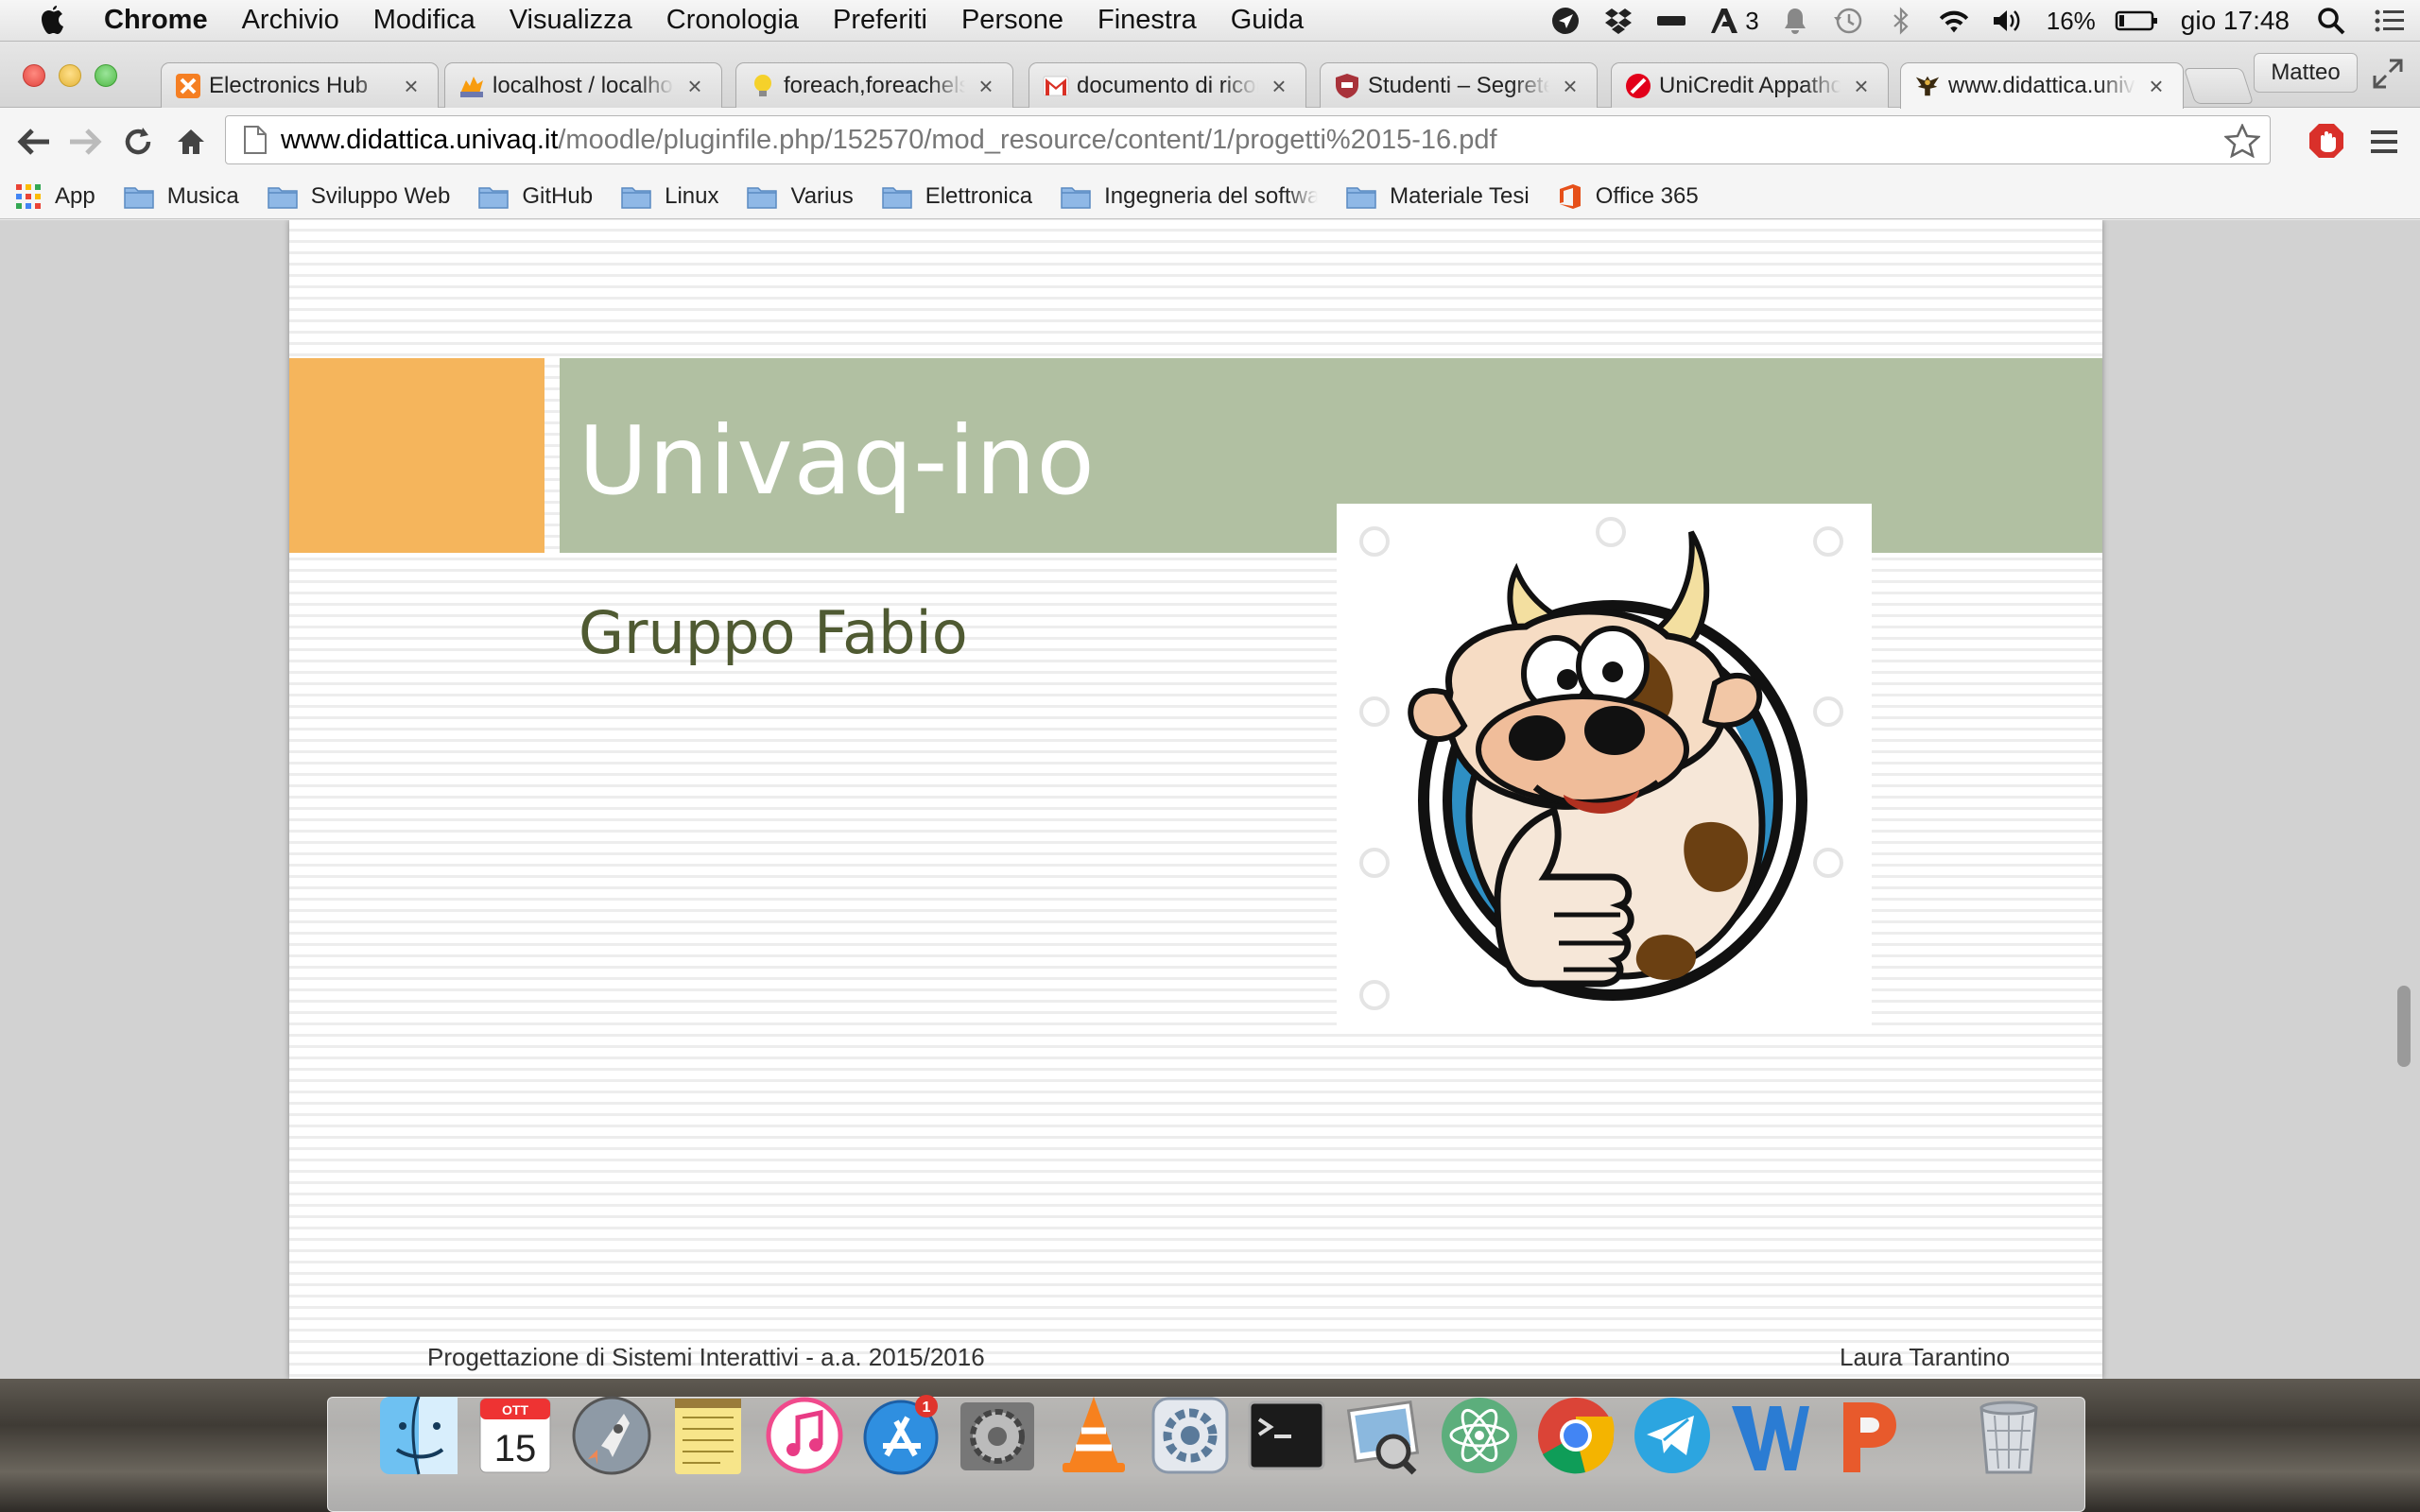 This screenshot has width=2420, height=1512. Describe the element at coordinates (1848, 21) in the screenshot. I see `time-machine-icon` at that location.